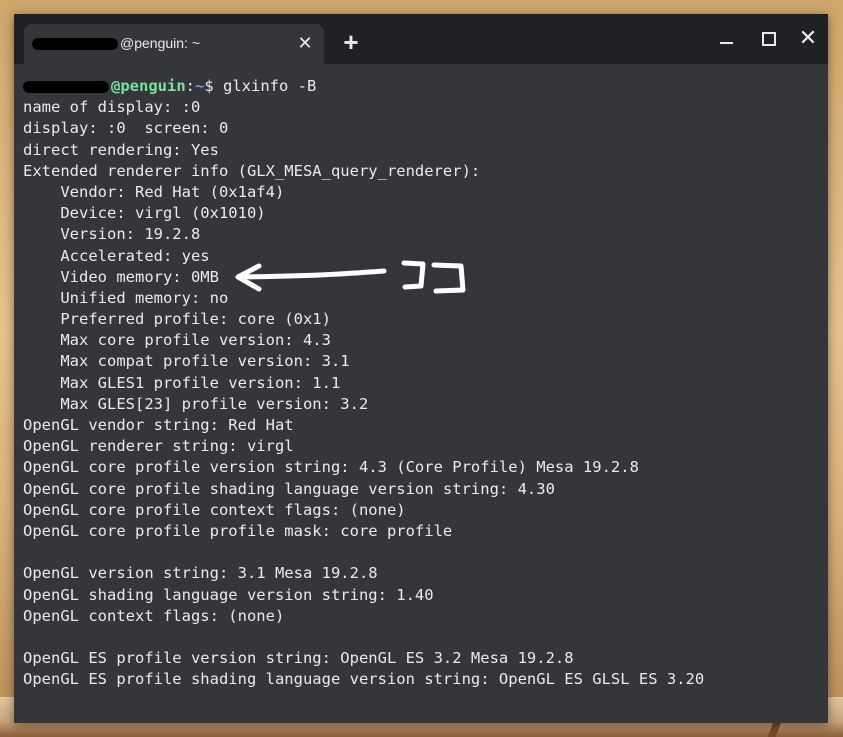 This screenshot has width=843, height=737. Describe the element at coordinates (121, 149) in the screenshot. I see `output-line: direct rendering: Yes` at that location.